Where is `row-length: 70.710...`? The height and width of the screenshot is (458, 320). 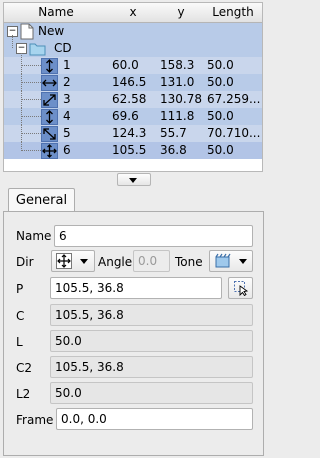 row-length: 70.710... is located at coordinates (234, 133).